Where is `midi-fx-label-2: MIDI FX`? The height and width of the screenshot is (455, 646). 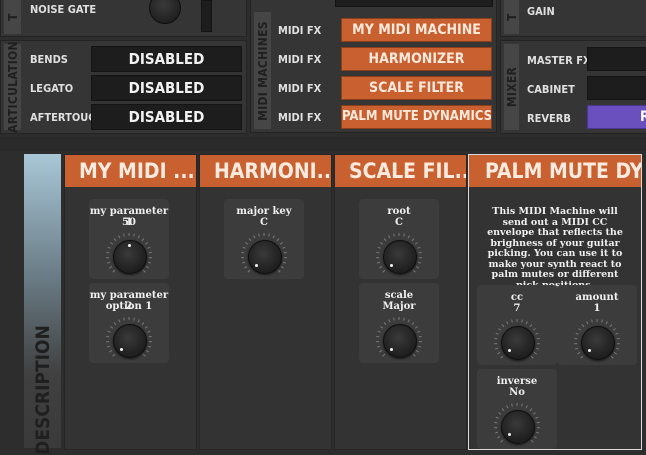
midi-fx-label-2: MIDI FX is located at coordinates (299, 59).